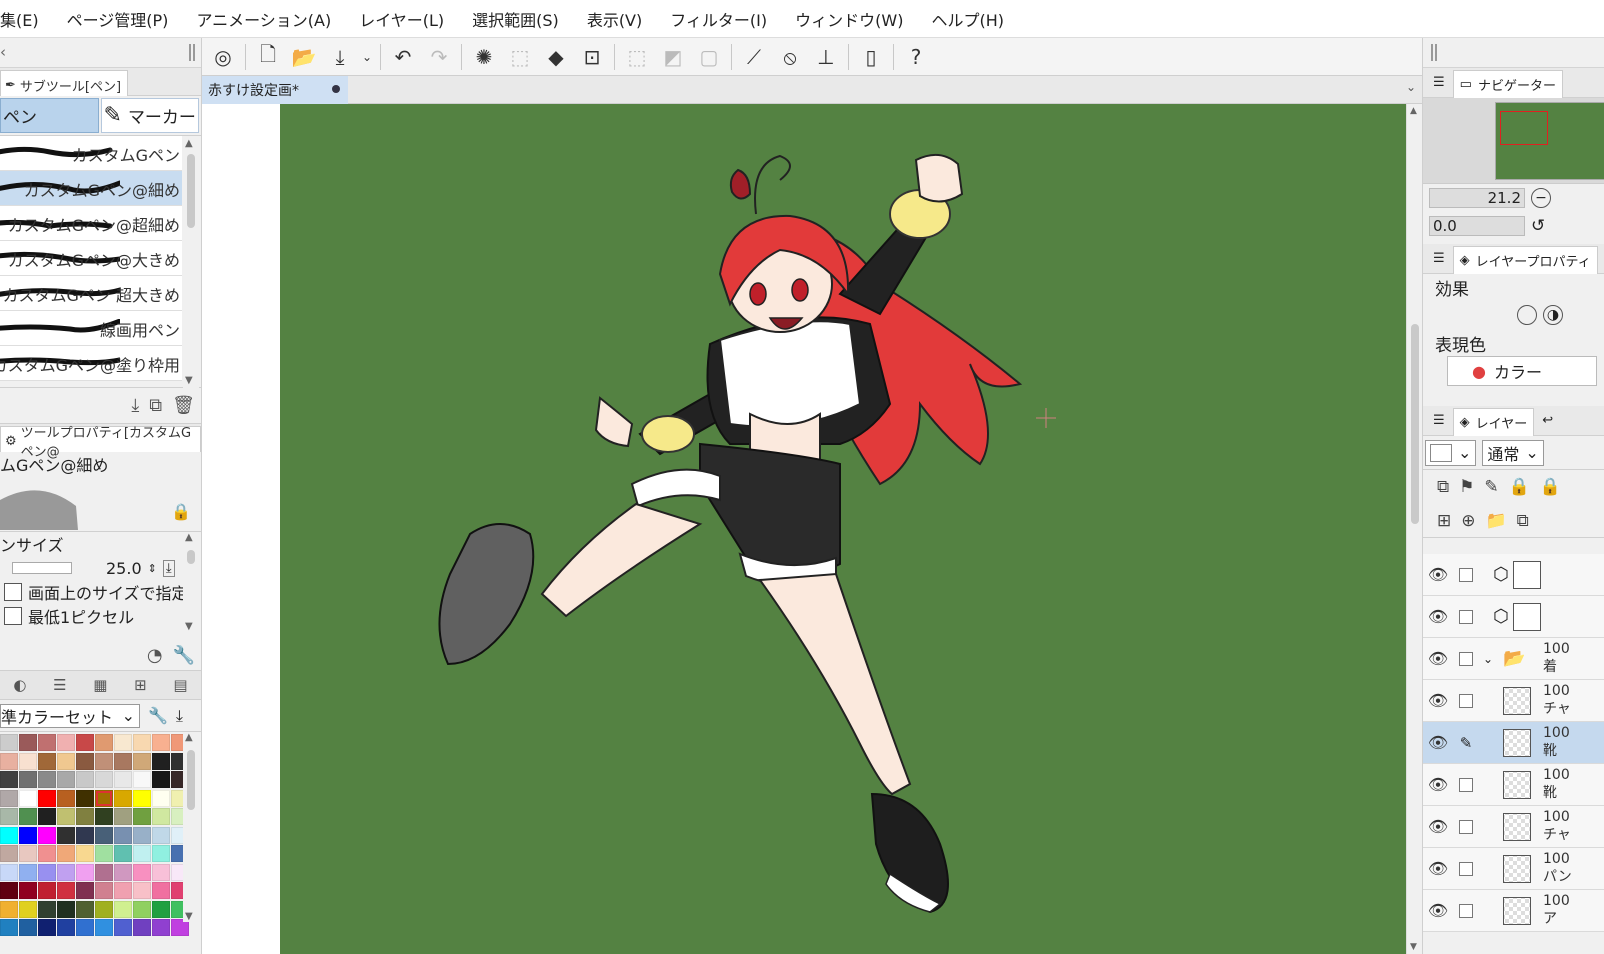  I want to click on reset-icon: ◔, so click(155, 655).